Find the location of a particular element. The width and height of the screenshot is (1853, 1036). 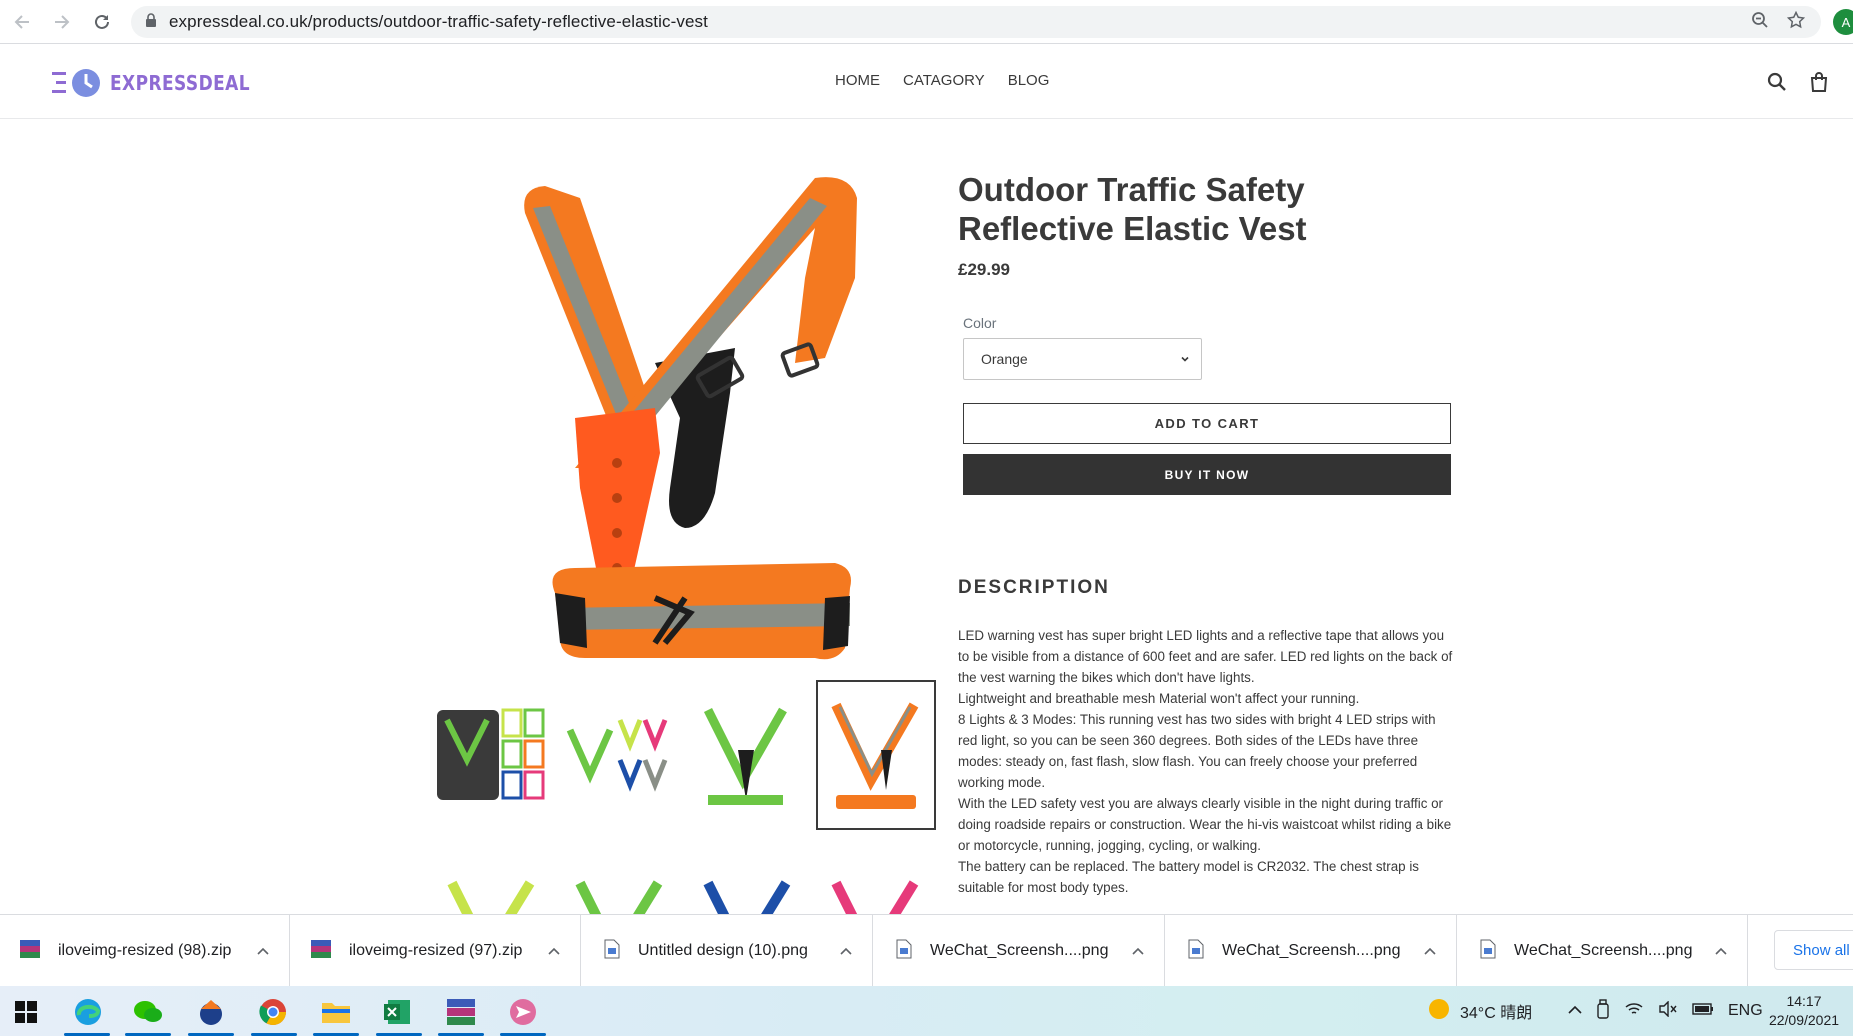

download-item: Untitled design (10).png is located at coordinates (727, 951).